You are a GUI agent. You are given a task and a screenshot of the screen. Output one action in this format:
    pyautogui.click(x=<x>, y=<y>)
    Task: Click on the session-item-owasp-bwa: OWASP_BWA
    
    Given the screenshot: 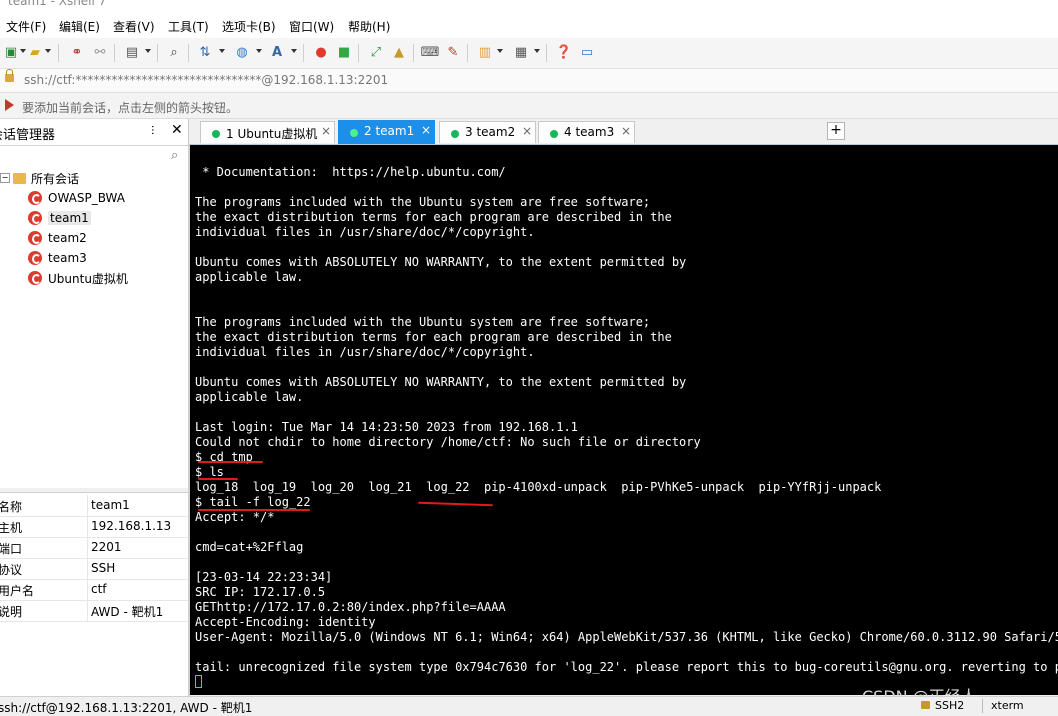 What is the action you would take?
    pyautogui.click(x=76, y=198)
    